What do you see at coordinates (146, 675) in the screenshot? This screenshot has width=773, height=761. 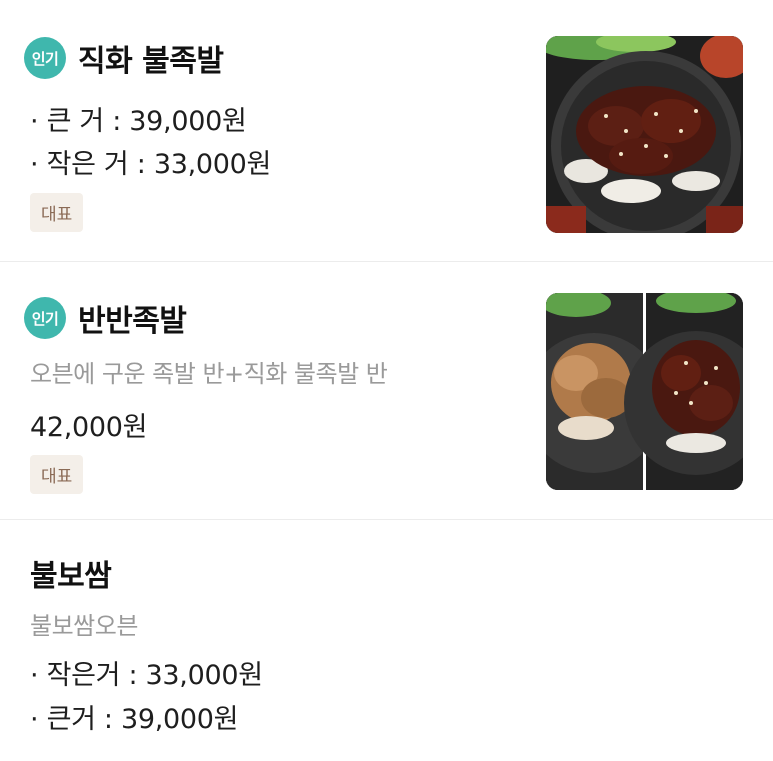 I see `price-option-small: · 작은거 : 33,000원` at bounding box center [146, 675].